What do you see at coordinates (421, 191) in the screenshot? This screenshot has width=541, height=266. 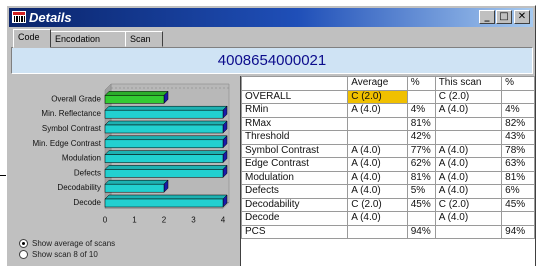 I see `cell-percent: 5%` at bounding box center [421, 191].